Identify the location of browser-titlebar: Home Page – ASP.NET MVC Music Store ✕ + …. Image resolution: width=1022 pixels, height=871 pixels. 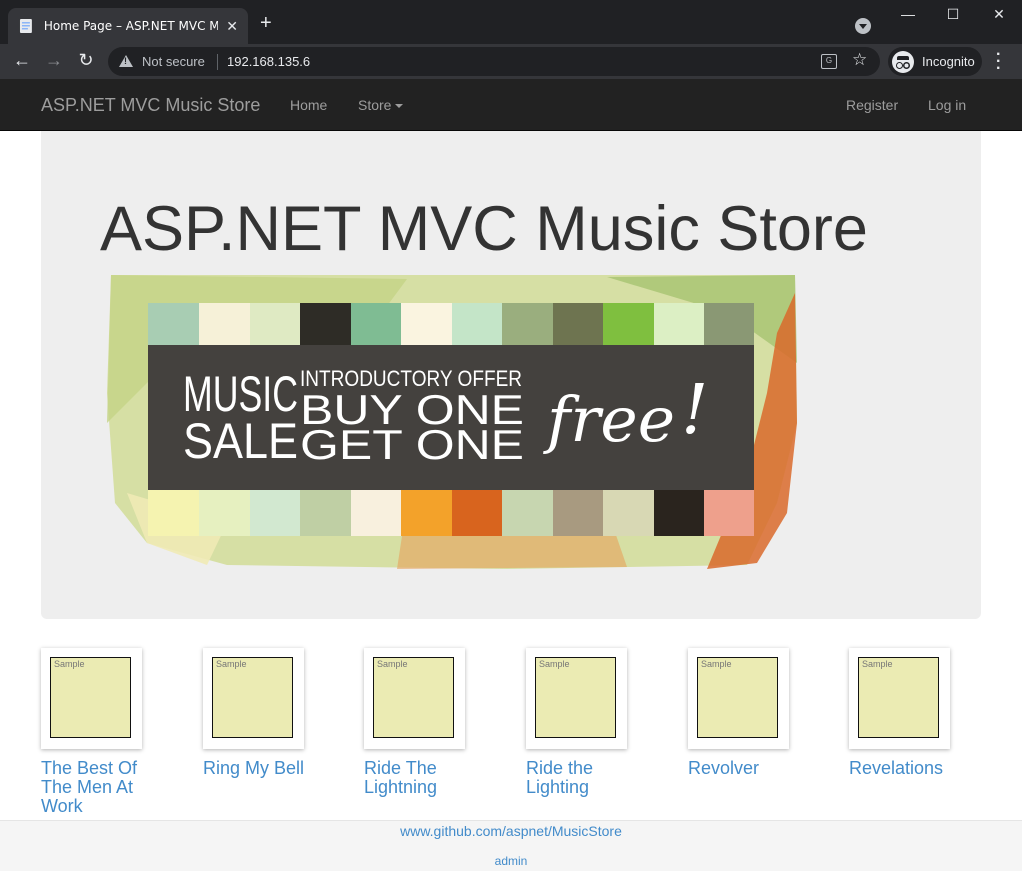
(511, 22).